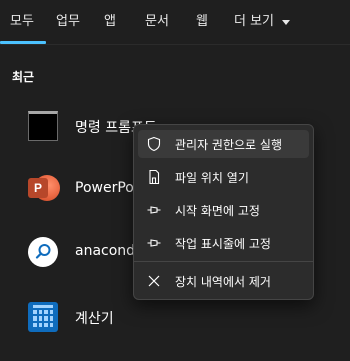  I want to click on tab-apps: 앱, so click(110, 22).